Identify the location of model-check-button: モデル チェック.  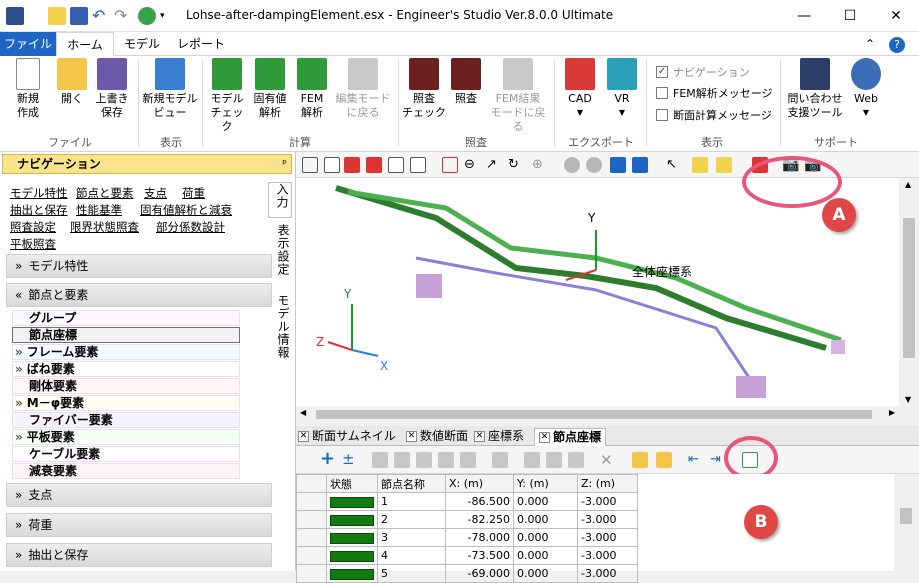
(227, 96).